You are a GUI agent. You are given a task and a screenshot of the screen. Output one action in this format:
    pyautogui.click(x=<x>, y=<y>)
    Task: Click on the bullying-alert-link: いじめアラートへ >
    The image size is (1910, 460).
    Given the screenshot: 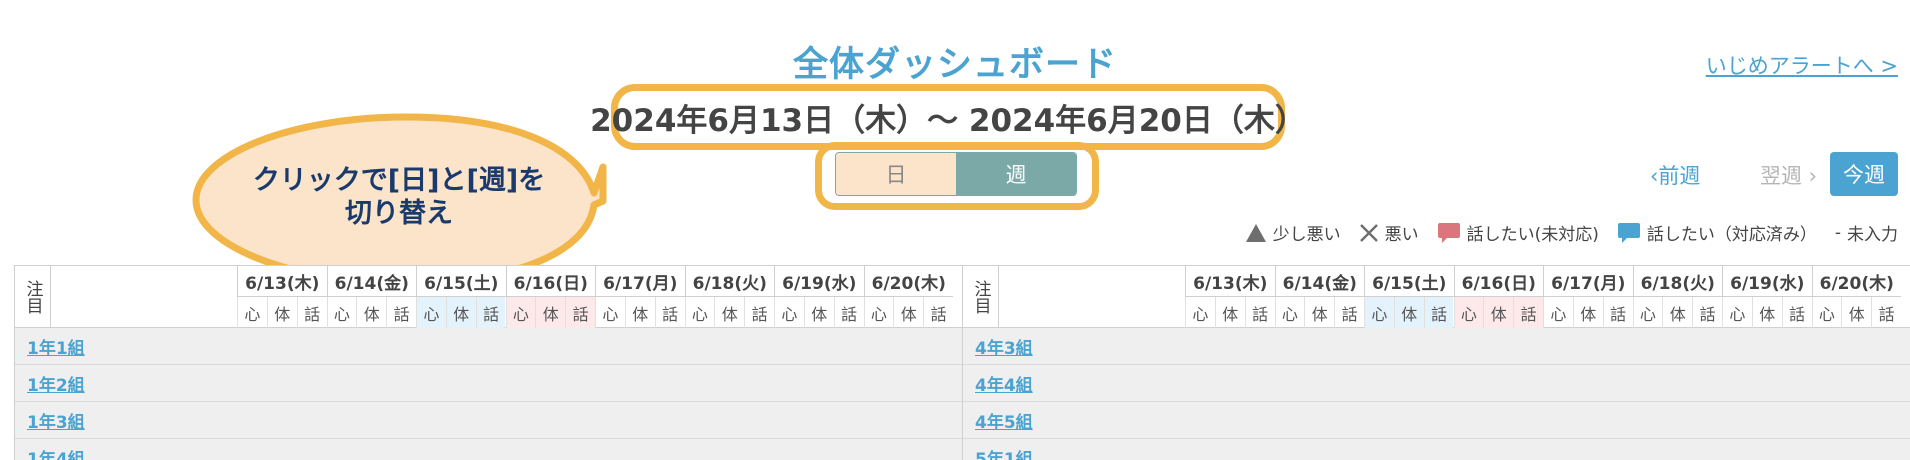 What is the action you would take?
    pyautogui.click(x=1802, y=65)
    